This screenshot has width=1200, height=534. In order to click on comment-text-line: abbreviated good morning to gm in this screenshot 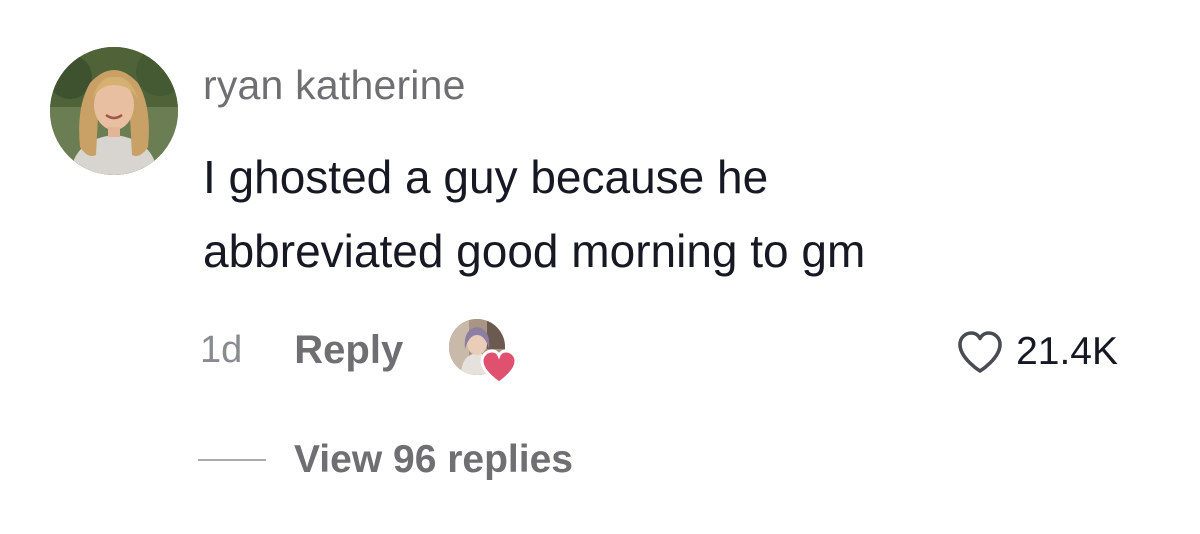, I will do `click(534, 251)`.